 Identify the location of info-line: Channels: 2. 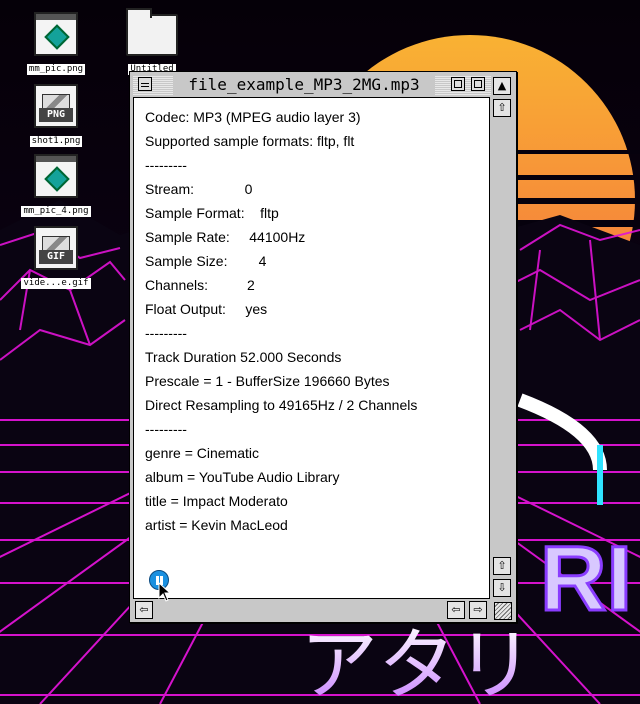
(200, 285).